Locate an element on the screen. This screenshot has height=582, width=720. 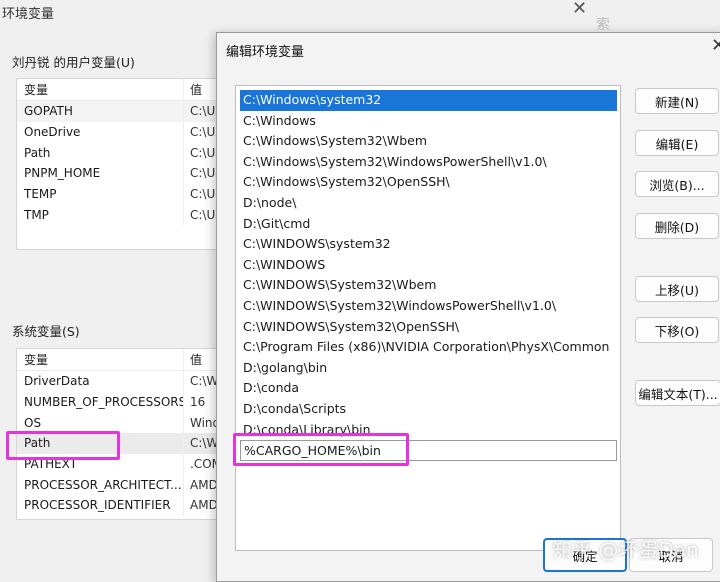
path-list-item: C:\WINDOWS\System32\OpenSSH\ is located at coordinates (428, 327).